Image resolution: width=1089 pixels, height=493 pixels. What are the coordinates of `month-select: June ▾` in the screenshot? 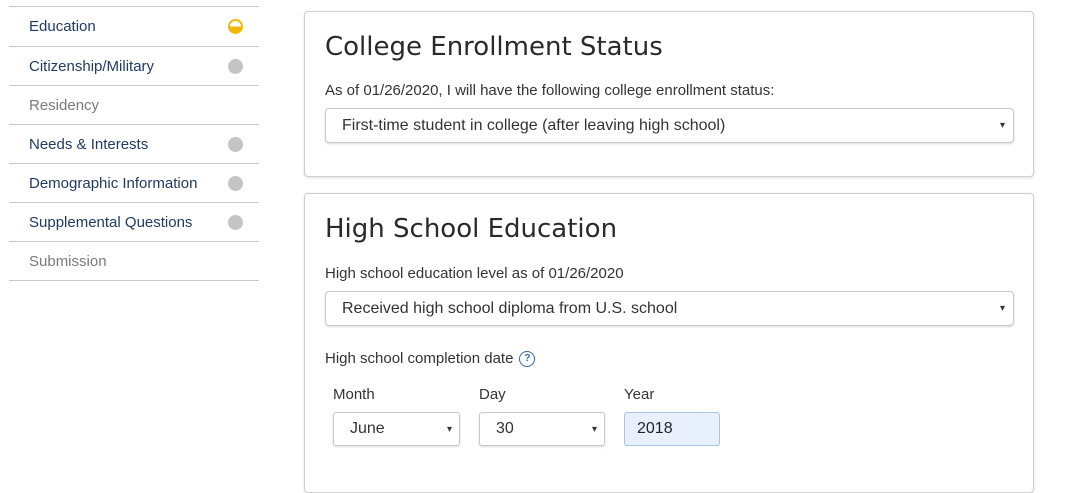 It's located at (396, 429).